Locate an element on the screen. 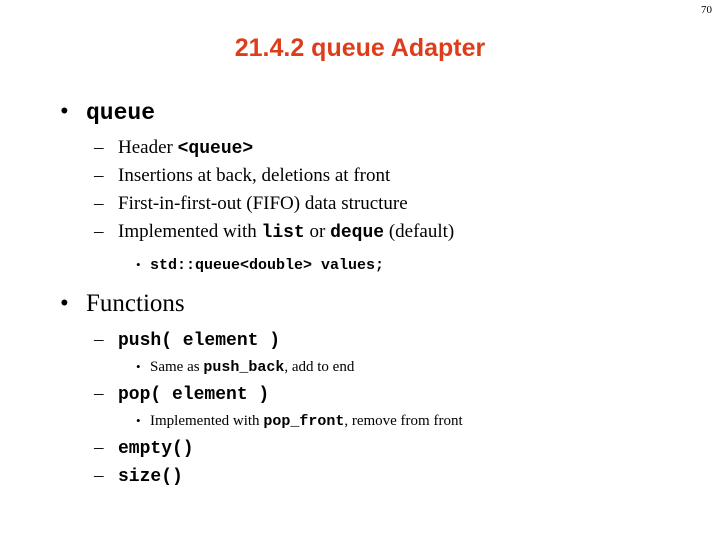 This screenshot has width=720, height=540. insertions-label: Insertions at back, deletions at front is located at coordinates (254, 175).